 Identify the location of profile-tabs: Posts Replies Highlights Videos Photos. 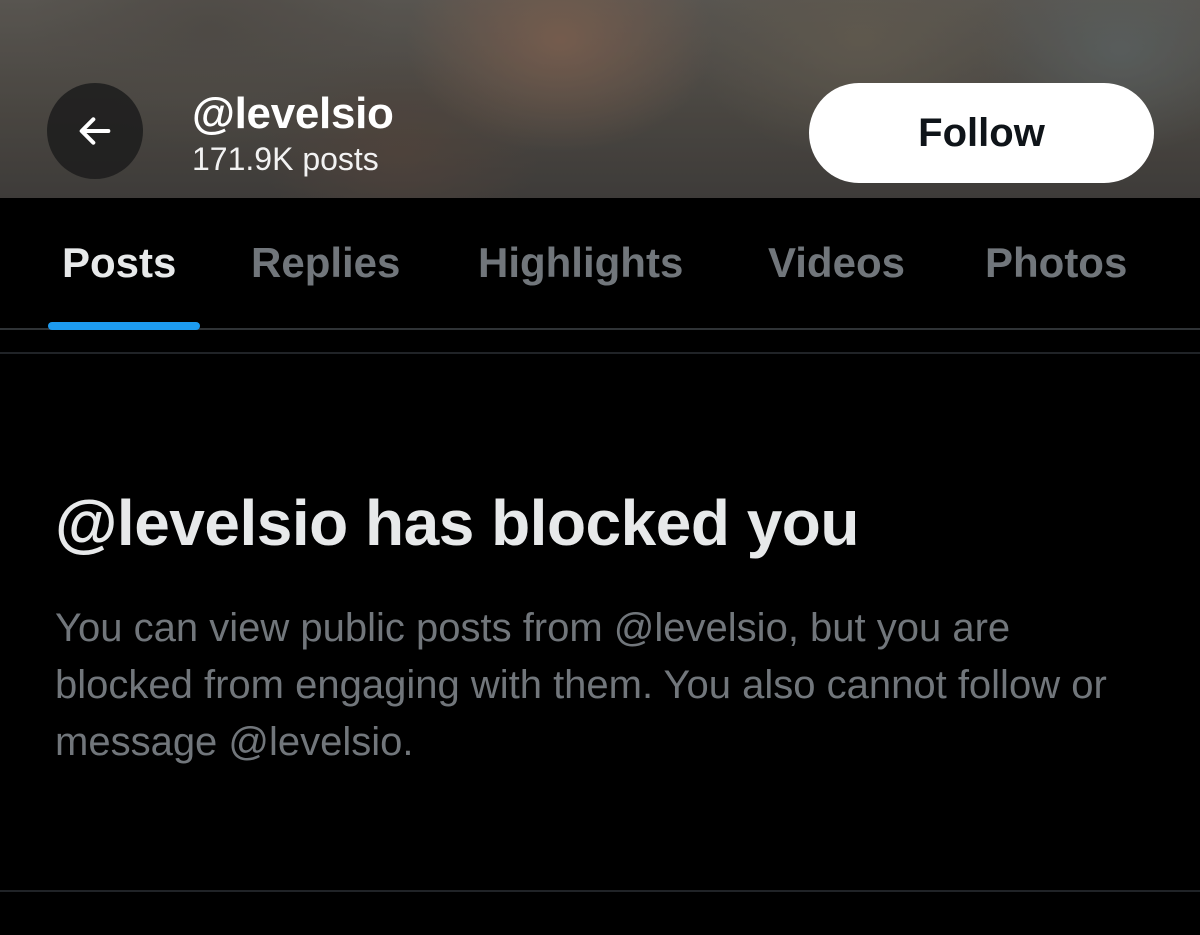
(600, 264).